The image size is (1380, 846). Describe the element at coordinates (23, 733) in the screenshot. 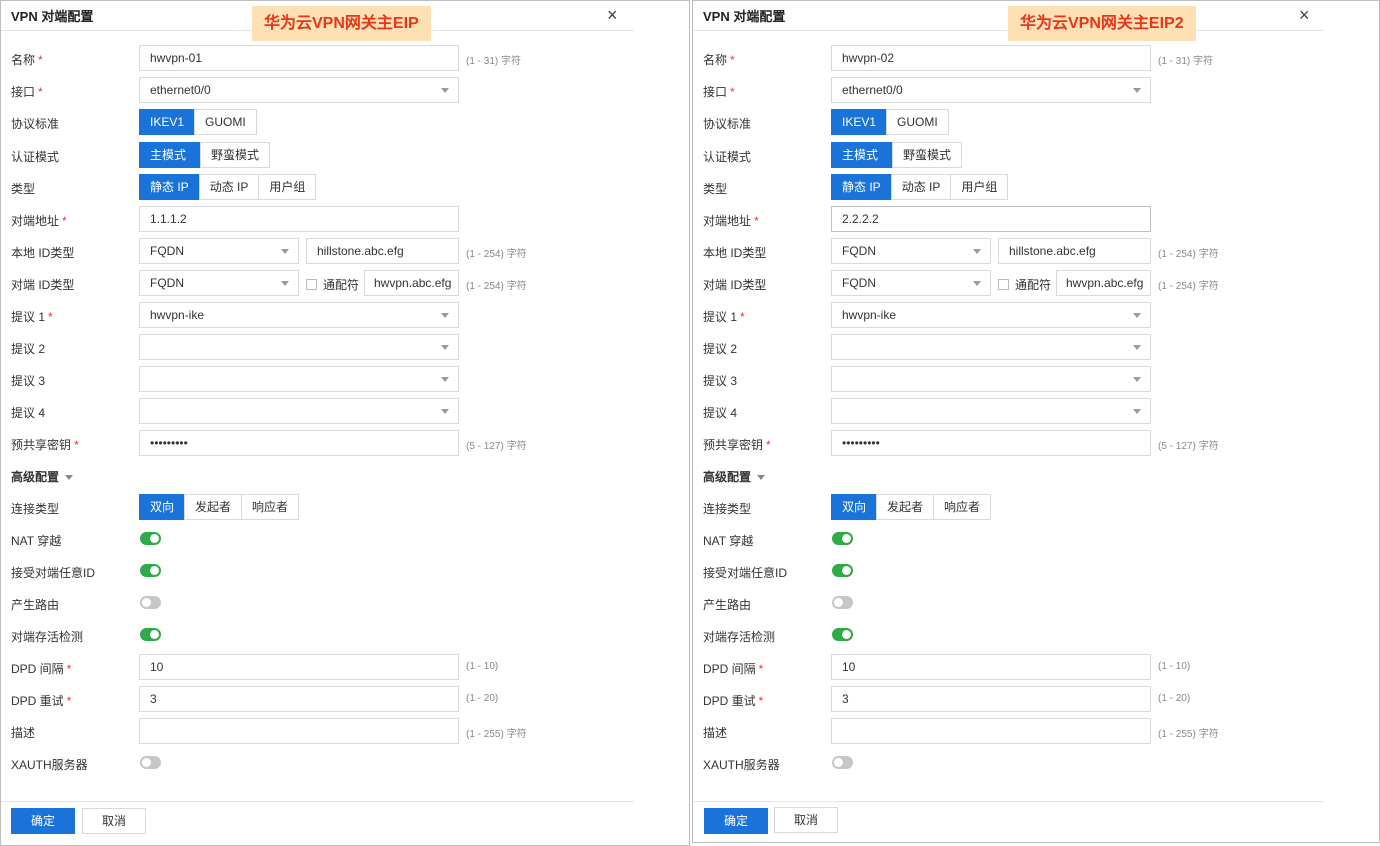

I see `desc-label: 描述` at that location.